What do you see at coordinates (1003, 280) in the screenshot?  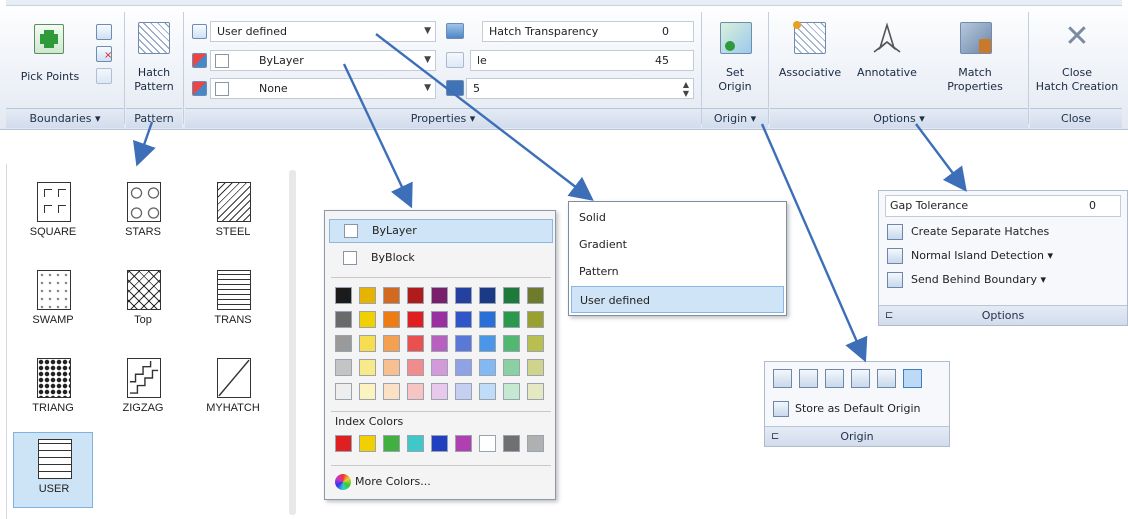 I see `draw-order-dropdown: Send Behind Boundary ▾` at bounding box center [1003, 280].